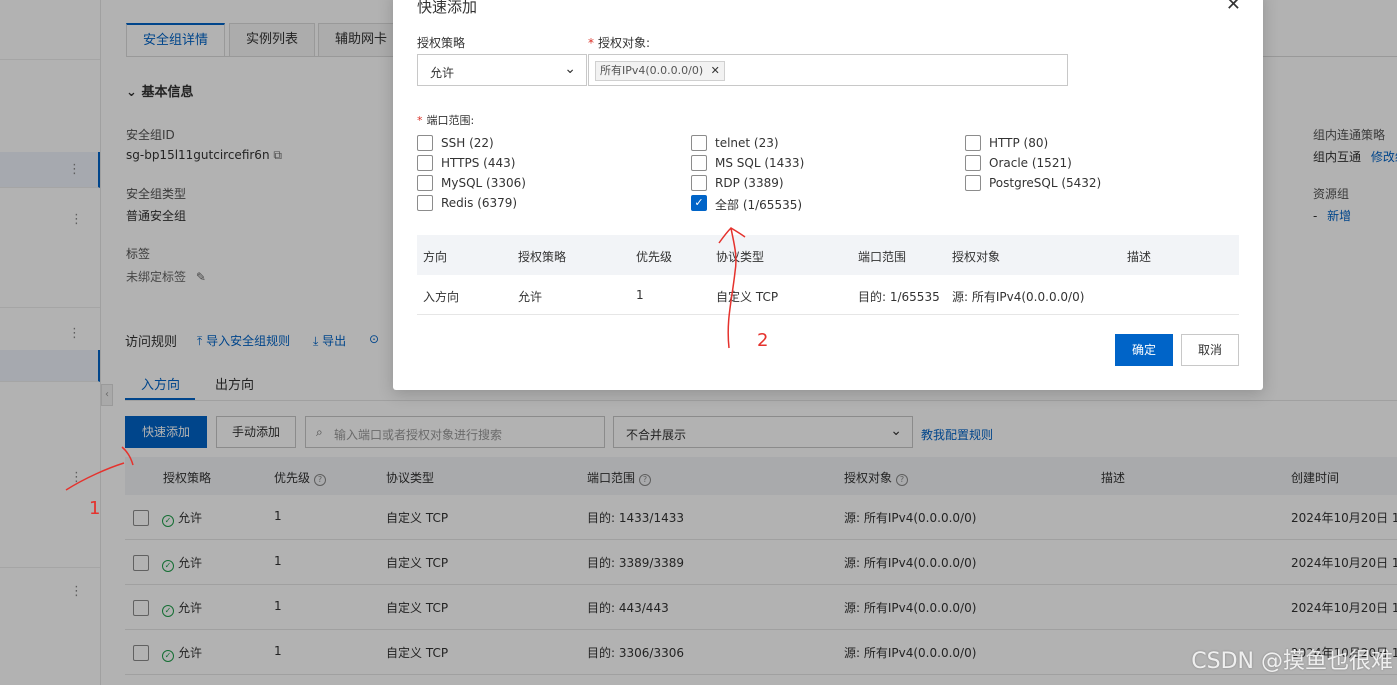  I want to click on port-range-label: * 端口范围:, so click(446, 120).